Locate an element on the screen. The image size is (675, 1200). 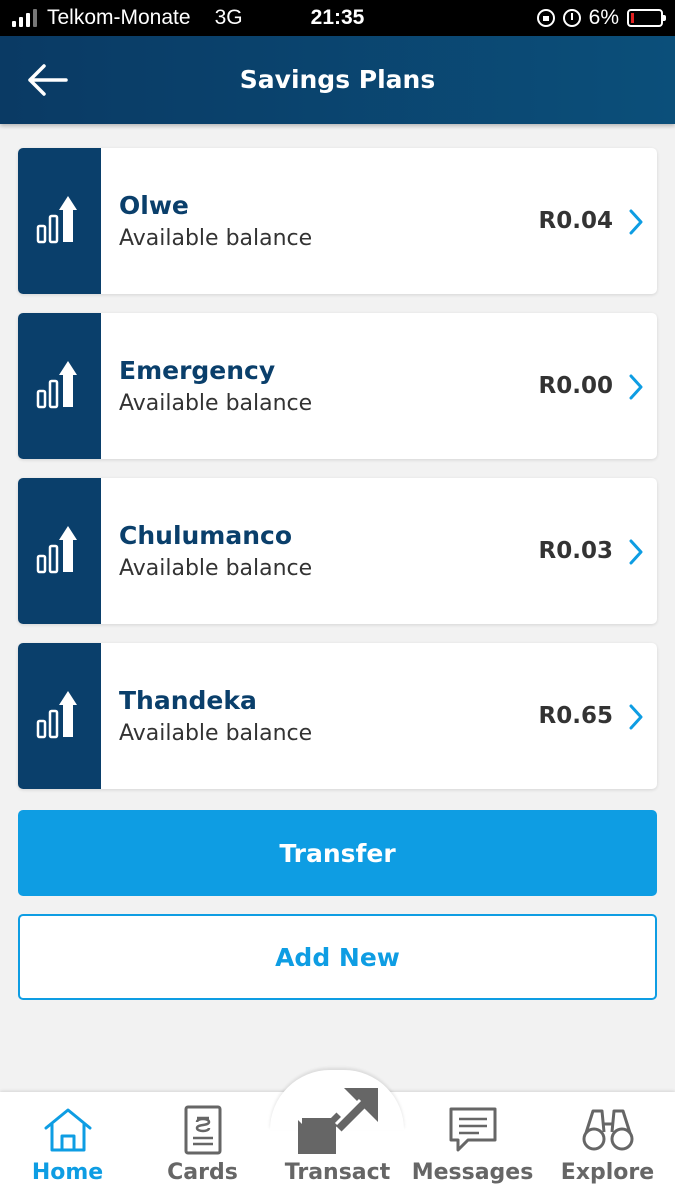
plan-balance: R0.65 is located at coordinates (575, 716).